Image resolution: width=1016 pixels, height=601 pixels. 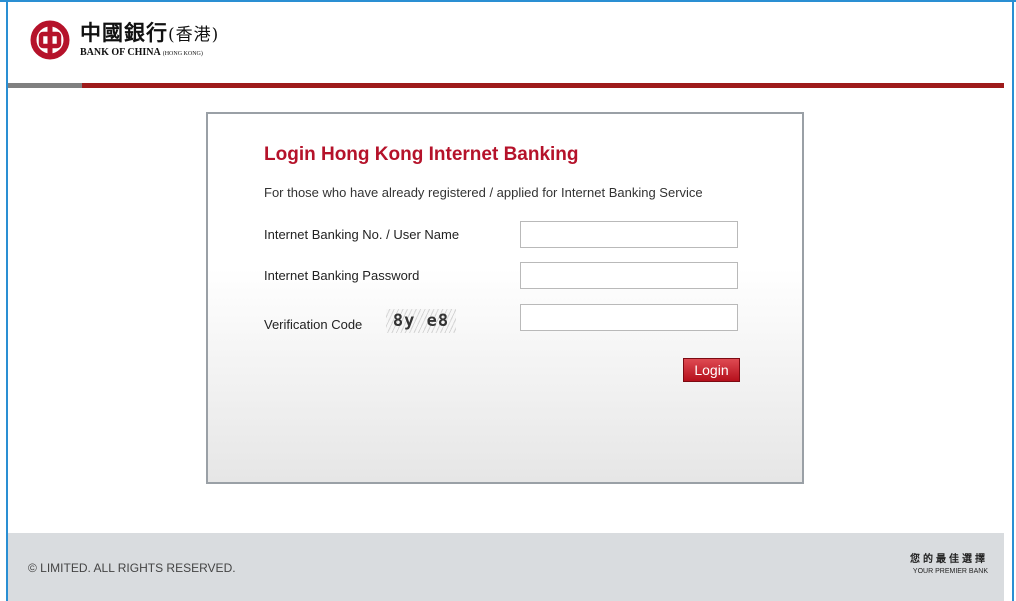 I want to click on slogan-english: YOUR PREMIER BANK, so click(x=950, y=571).